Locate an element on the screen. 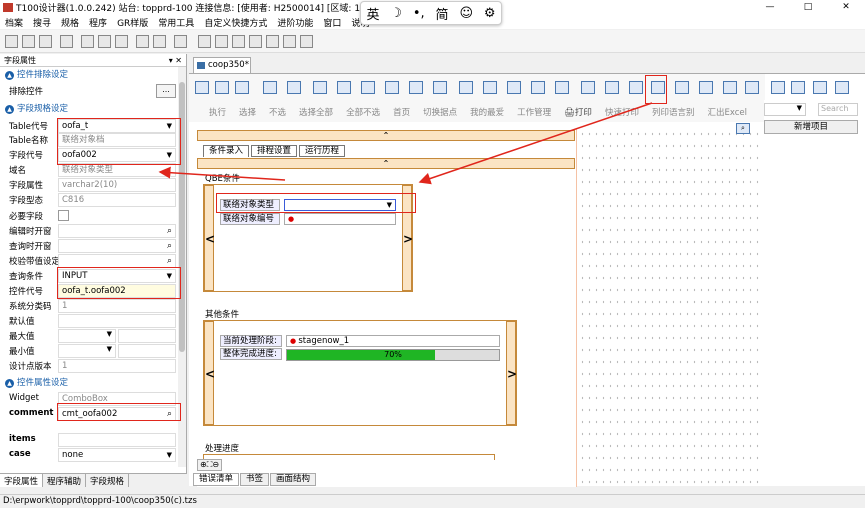 The height and width of the screenshot is (508, 865). action-deselect-all: 全部不选 is located at coordinates (363, 112).